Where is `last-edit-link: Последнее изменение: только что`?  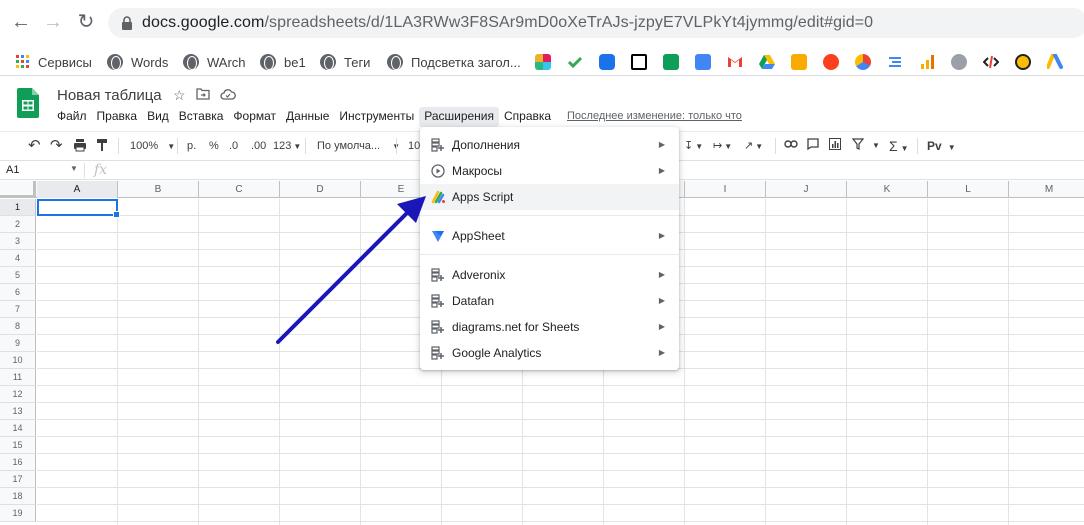 last-edit-link: Последнее изменение: только что is located at coordinates (654, 116).